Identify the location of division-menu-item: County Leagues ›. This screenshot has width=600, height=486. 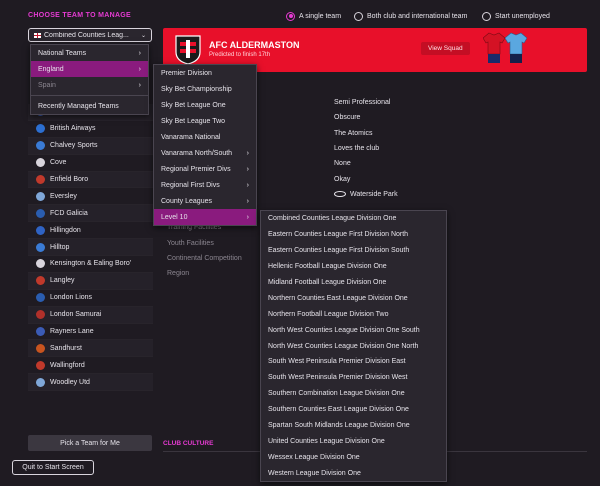
(205, 201).